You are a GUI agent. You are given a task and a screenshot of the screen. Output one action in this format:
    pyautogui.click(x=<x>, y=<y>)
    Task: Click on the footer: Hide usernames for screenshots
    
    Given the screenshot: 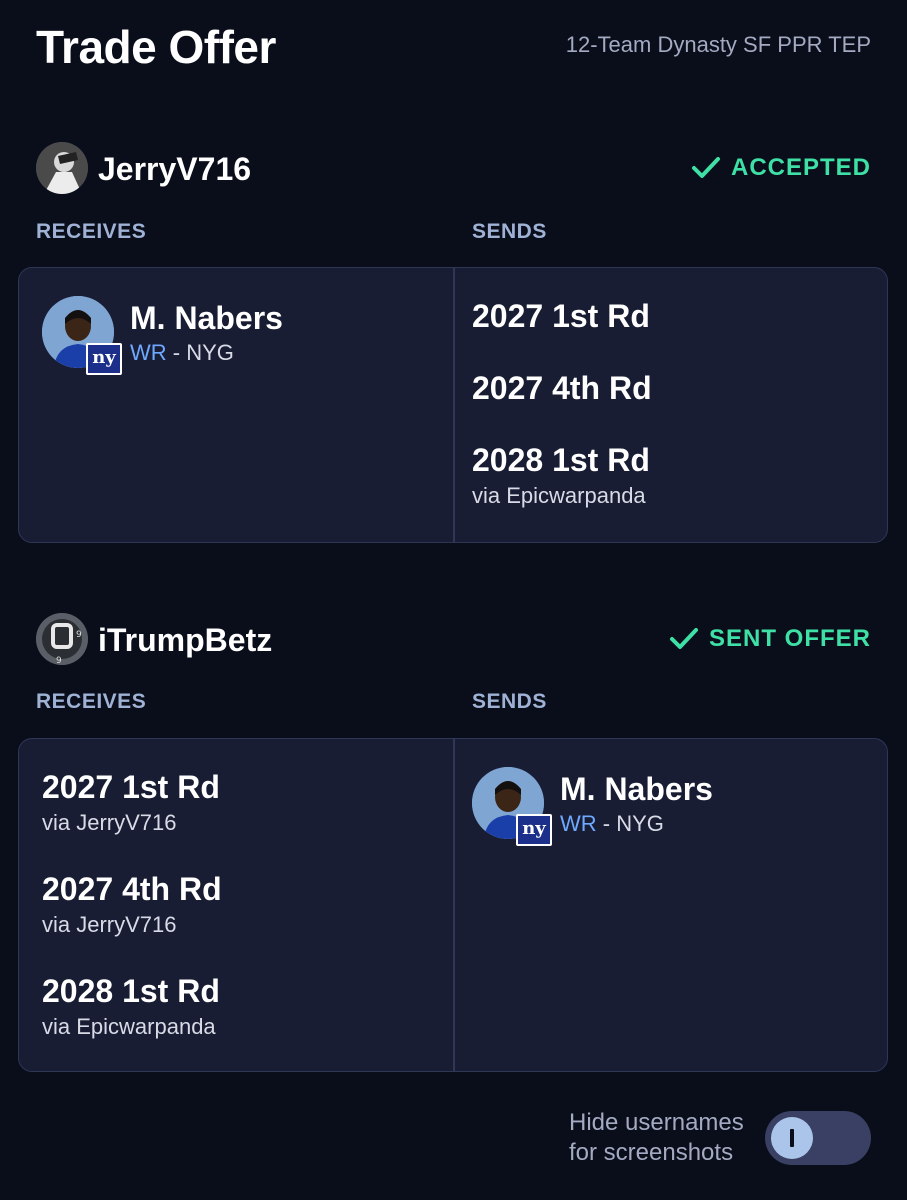 What is the action you would take?
    pyautogui.click(x=711, y=1138)
    